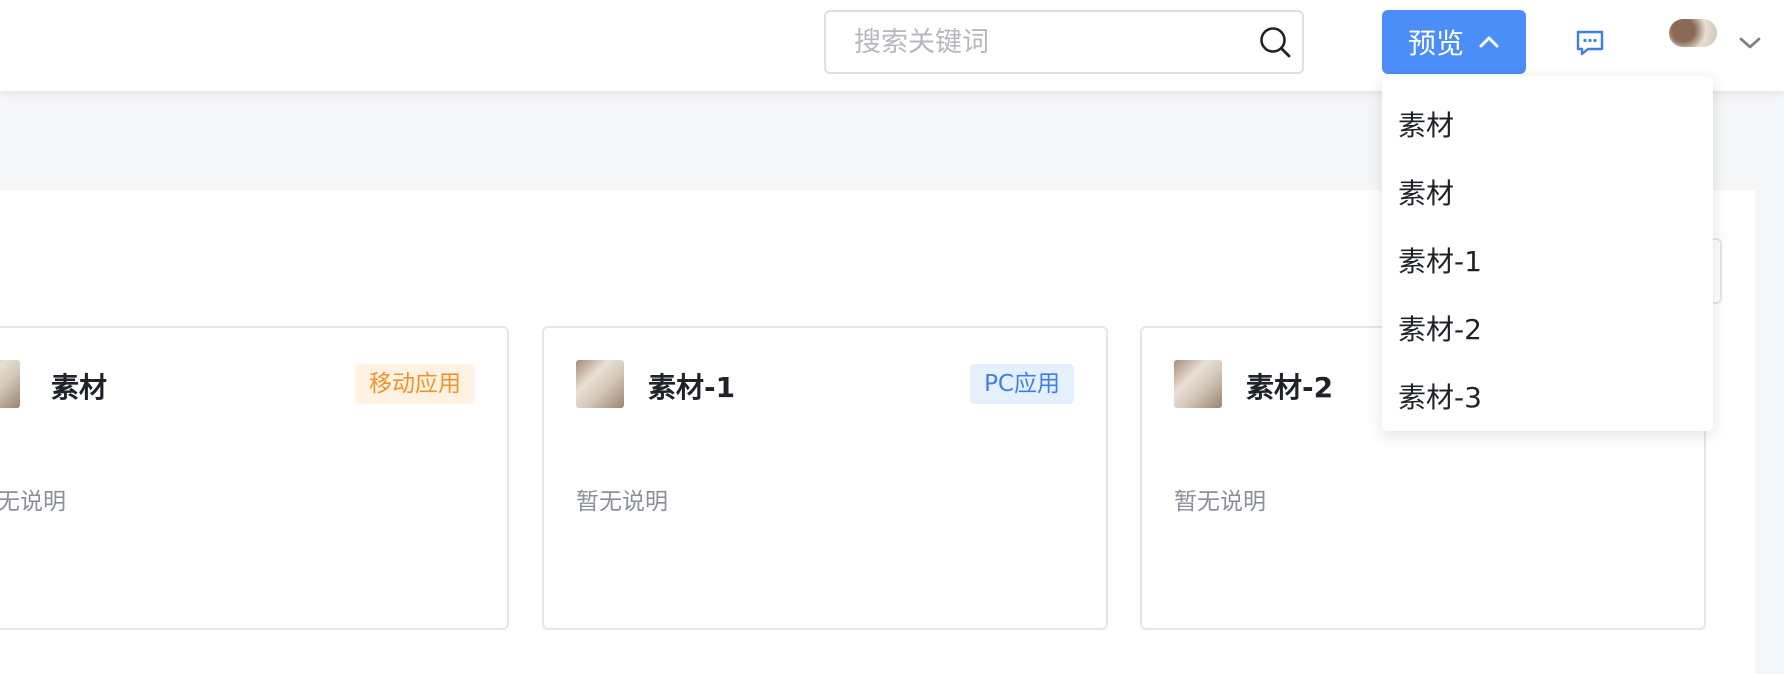 Image resolution: width=1784 pixels, height=674 pixels. I want to click on search-box, so click(1064, 42).